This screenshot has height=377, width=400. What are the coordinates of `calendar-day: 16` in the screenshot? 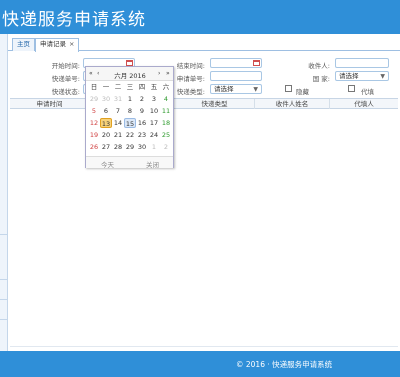 It's located at (142, 123).